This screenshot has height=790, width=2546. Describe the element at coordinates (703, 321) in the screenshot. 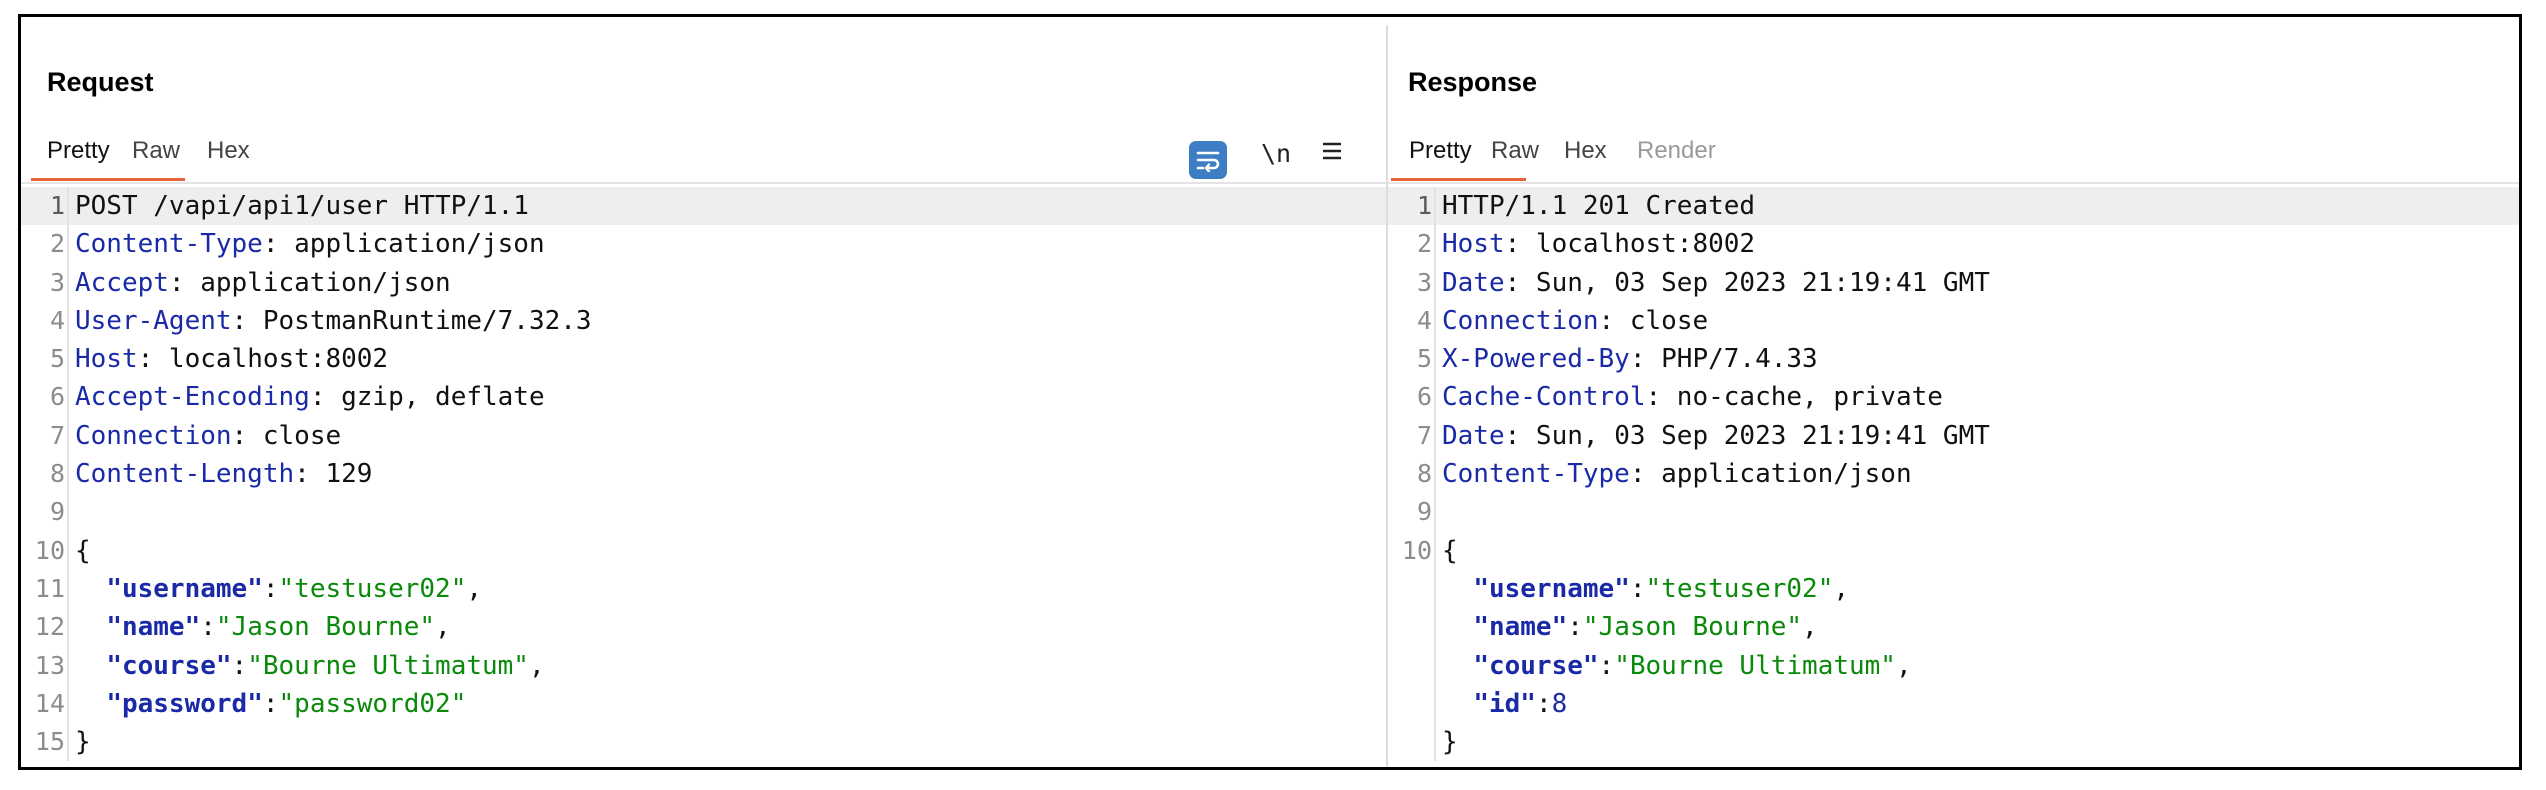

I see `code-line: 4 User-Agent: PostmanRuntime/7.32.3` at that location.